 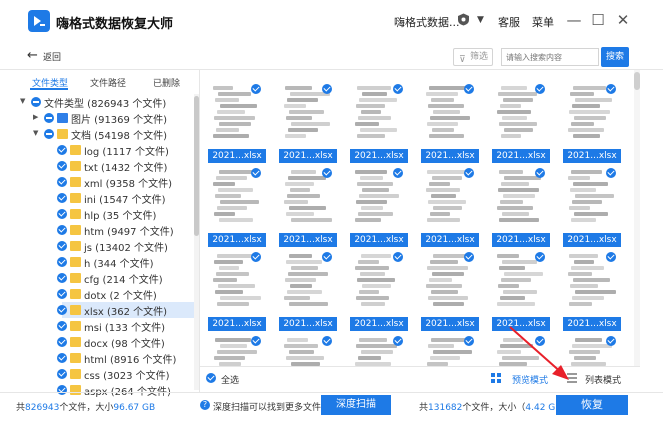 I want to click on tree-item: docx (98 个文件), so click(x=97, y=342).